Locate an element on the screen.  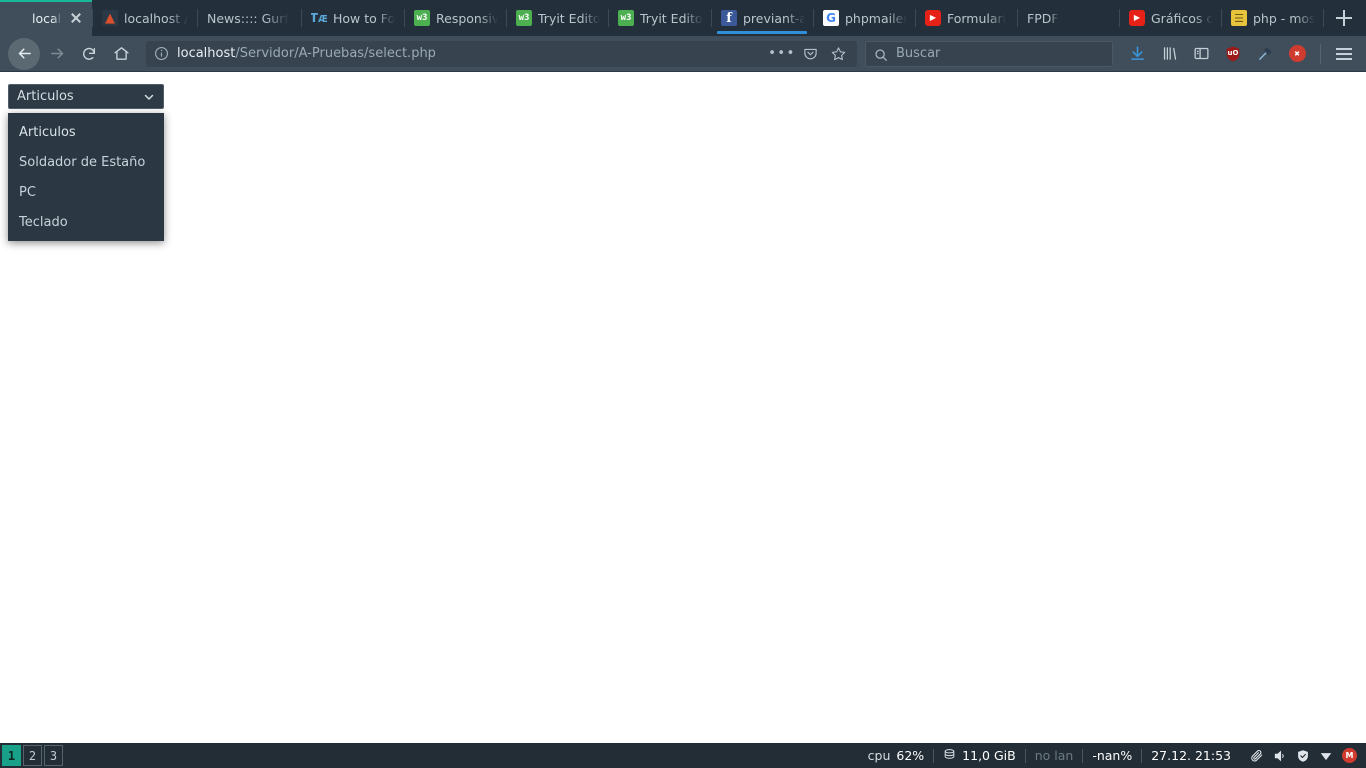
disk-icon is located at coordinates (949, 756).